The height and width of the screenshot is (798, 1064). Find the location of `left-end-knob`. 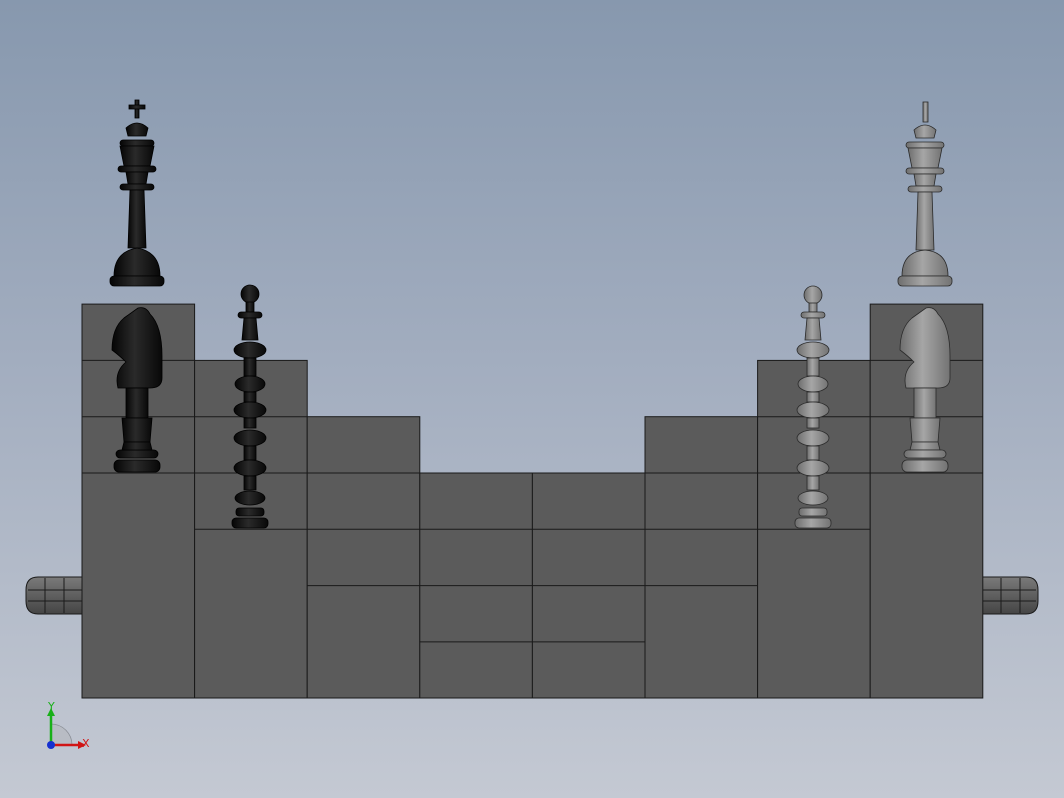

left-end-knob is located at coordinates (54, 595).